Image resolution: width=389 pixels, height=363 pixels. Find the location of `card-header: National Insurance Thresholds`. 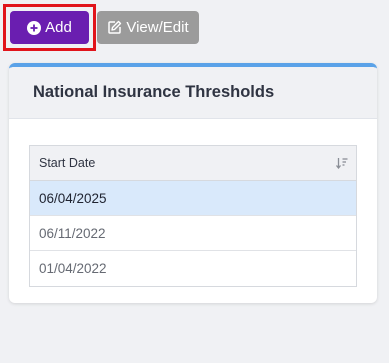

card-header: National Insurance Thresholds is located at coordinates (193, 93).